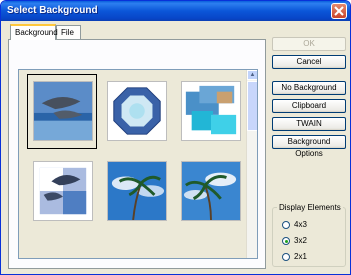  What do you see at coordinates (34, 32) in the screenshot?
I see `tab-background: Background` at bounding box center [34, 32].